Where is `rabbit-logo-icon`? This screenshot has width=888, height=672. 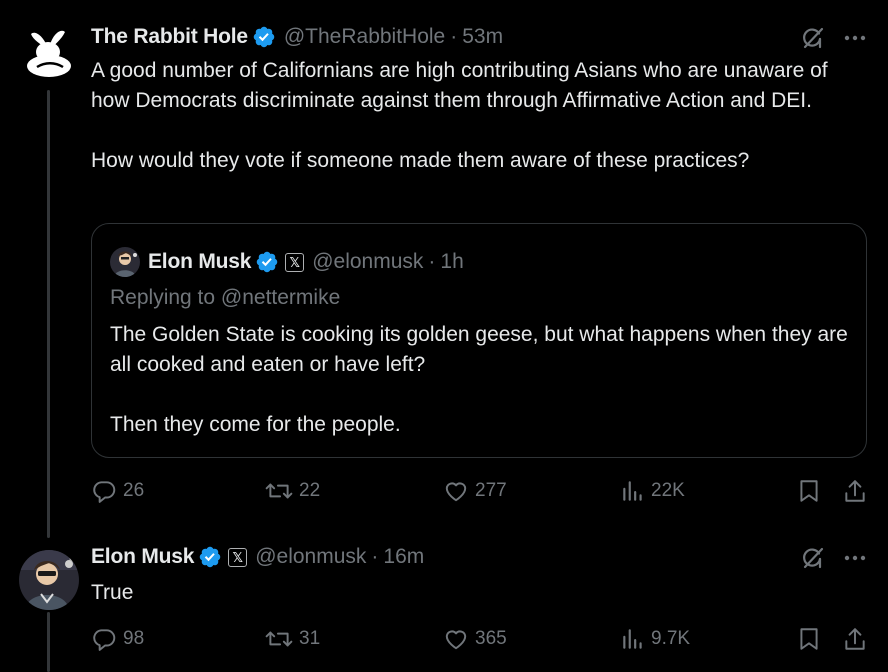
rabbit-logo-icon is located at coordinates (49, 53).